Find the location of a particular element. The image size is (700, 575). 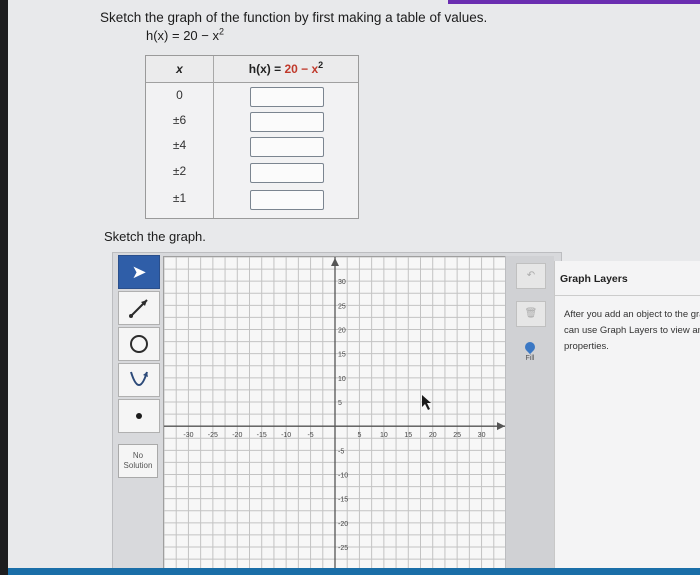

x-tick-label: -10 is located at coordinates (286, 435).